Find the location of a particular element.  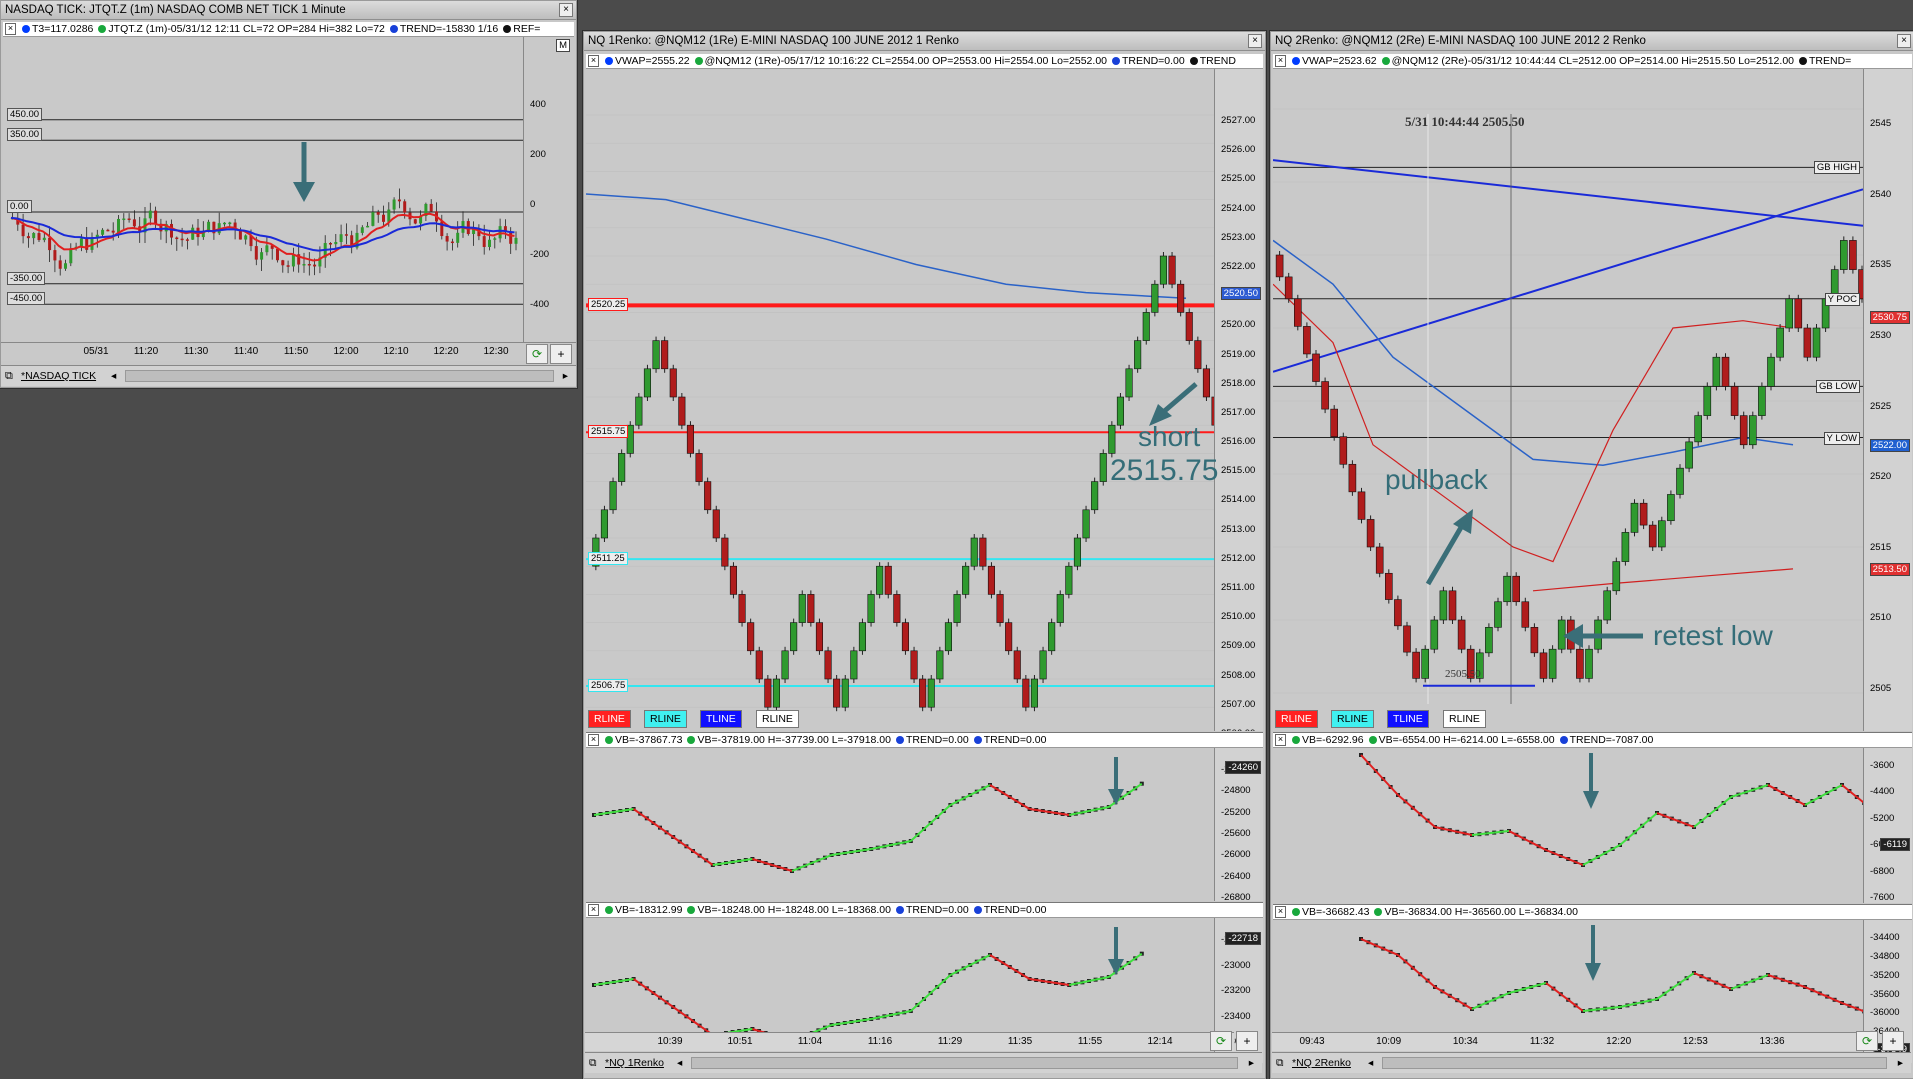

level-label: Y POC is located at coordinates (1842, 299).